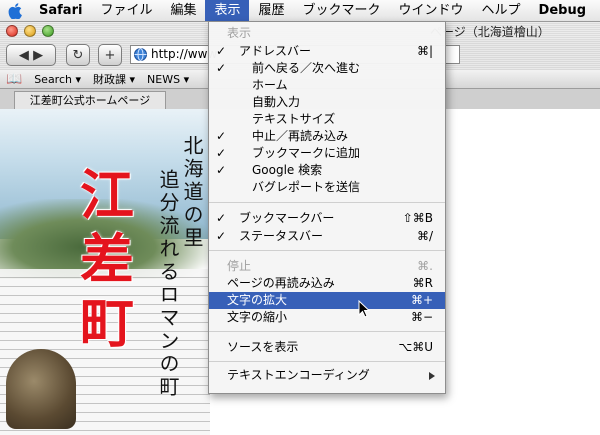 The width and height of the screenshot is (600, 435). I want to click on back-forward-button: ◀ ▶, so click(31, 55).